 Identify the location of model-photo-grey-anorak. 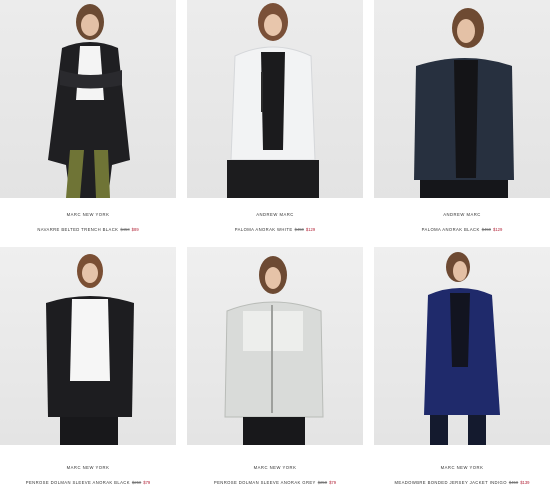
(274, 350).